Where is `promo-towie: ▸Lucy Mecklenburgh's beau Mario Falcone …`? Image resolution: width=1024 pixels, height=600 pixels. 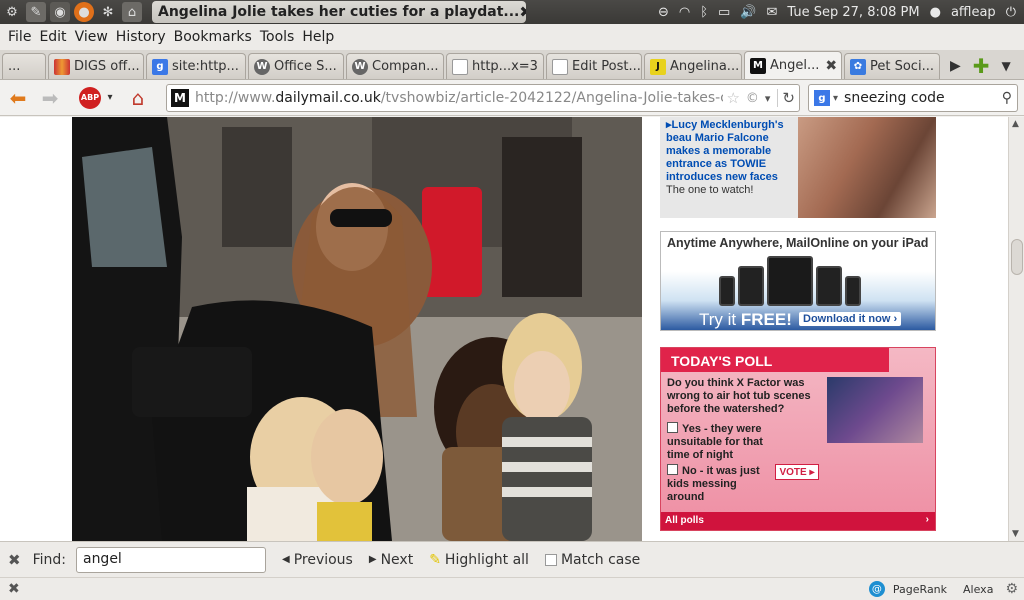 promo-towie: ▸Lucy Mecklenburgh's beau Mario Falcone … is located at coordinates (798, 167).